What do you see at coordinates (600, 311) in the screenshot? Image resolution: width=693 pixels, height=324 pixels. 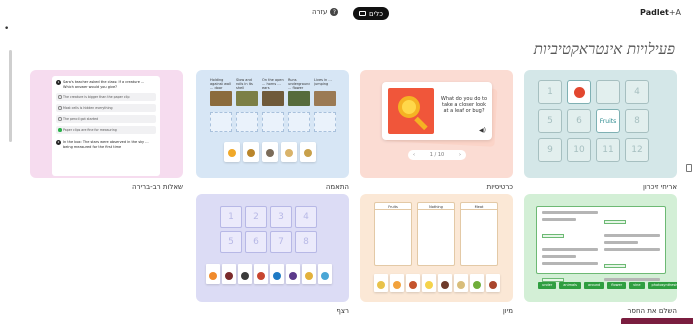 I see `card-label: השלם את החסר` at bounding box center [600, 311].